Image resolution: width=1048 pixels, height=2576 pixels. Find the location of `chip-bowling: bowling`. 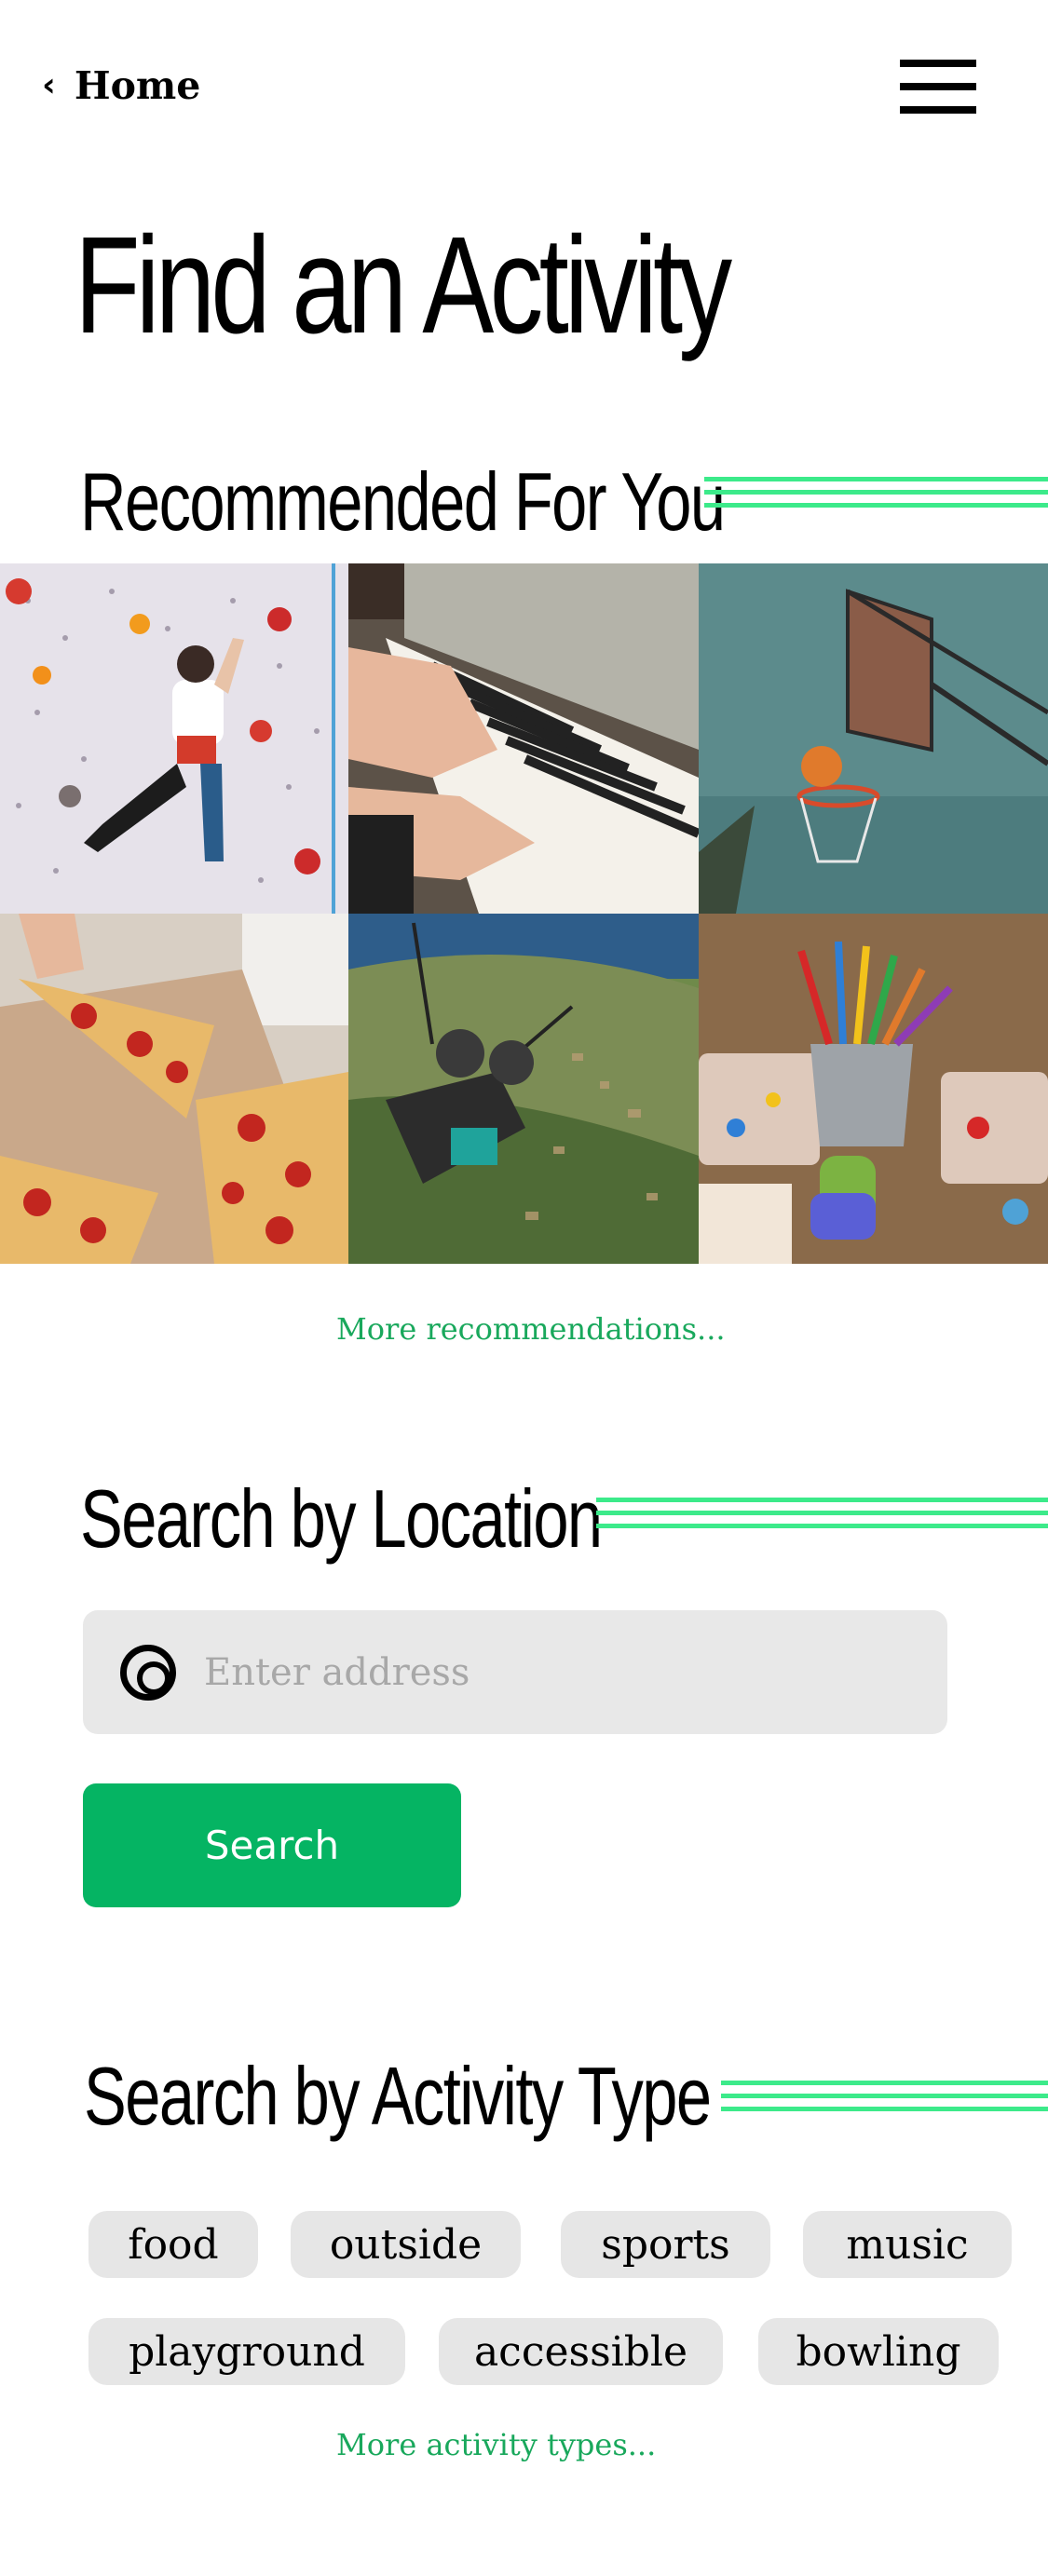

chip-bowling: bowling is located at coordinates (879, 2351).